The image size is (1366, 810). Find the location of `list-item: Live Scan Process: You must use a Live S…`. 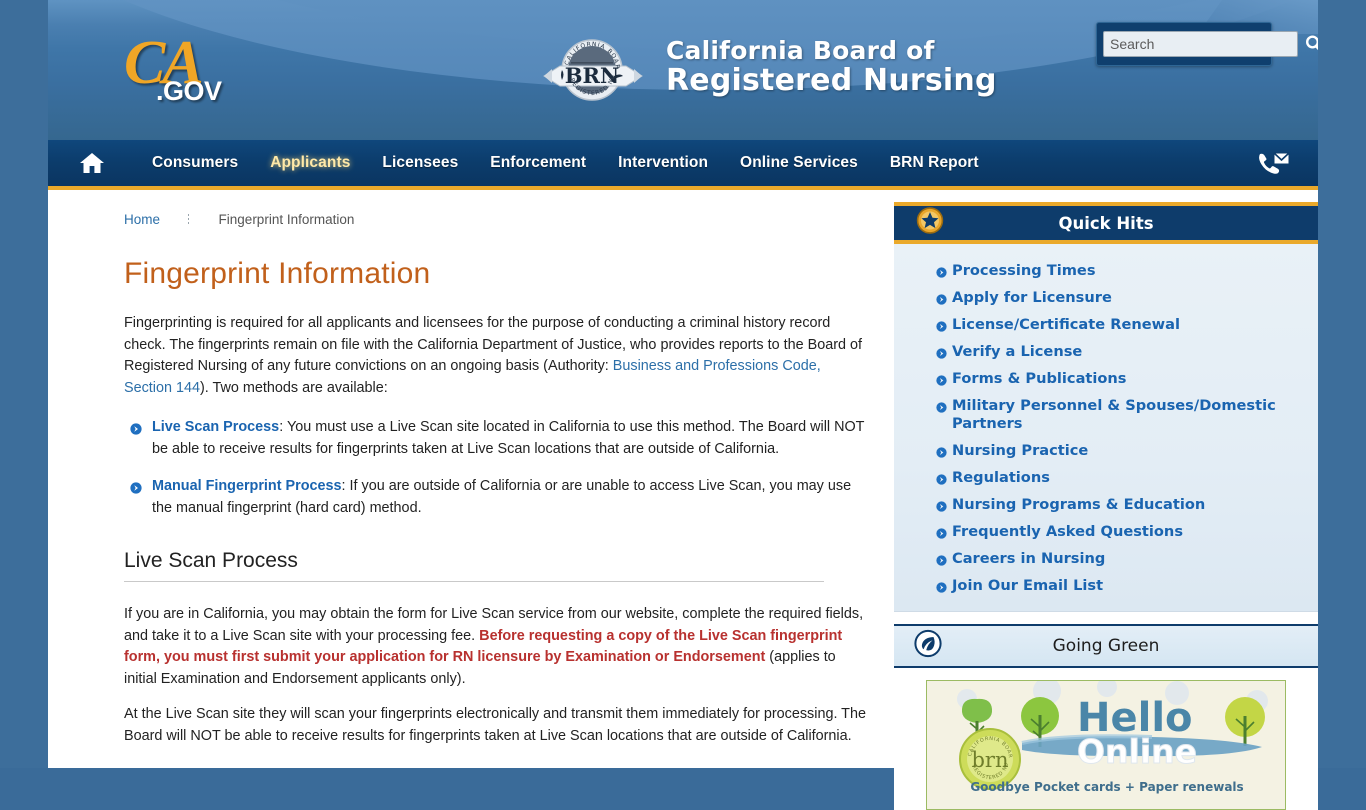

list-item: Live Scan Process: You must use a Live S… is located at coordinates (501, 438).